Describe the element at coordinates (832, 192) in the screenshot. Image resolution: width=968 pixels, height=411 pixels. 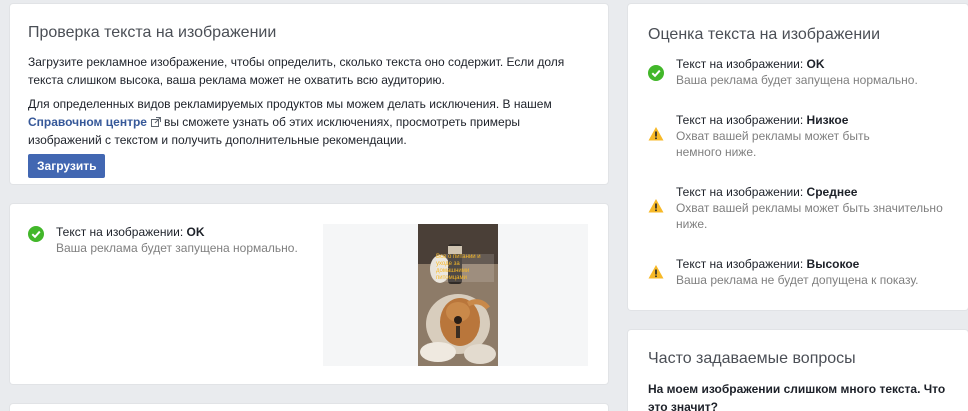
I see `rating-item-value: Среднее` at that location.